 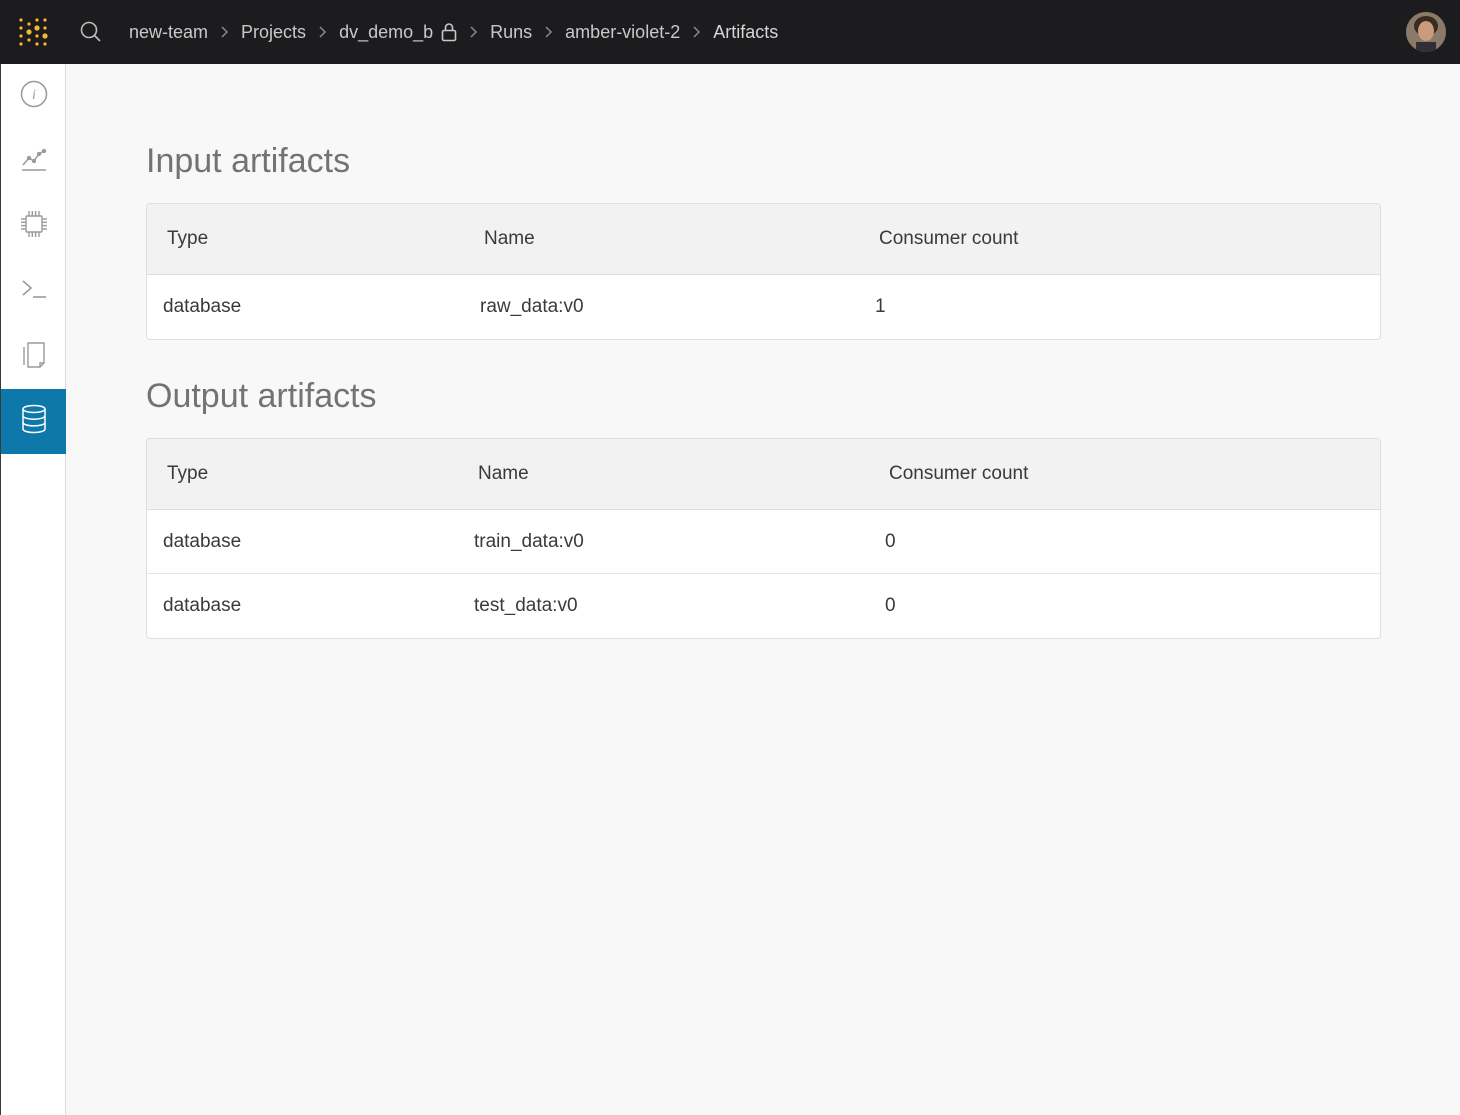 I want to click on sidebar-item-files, so click(x=33, y=356).